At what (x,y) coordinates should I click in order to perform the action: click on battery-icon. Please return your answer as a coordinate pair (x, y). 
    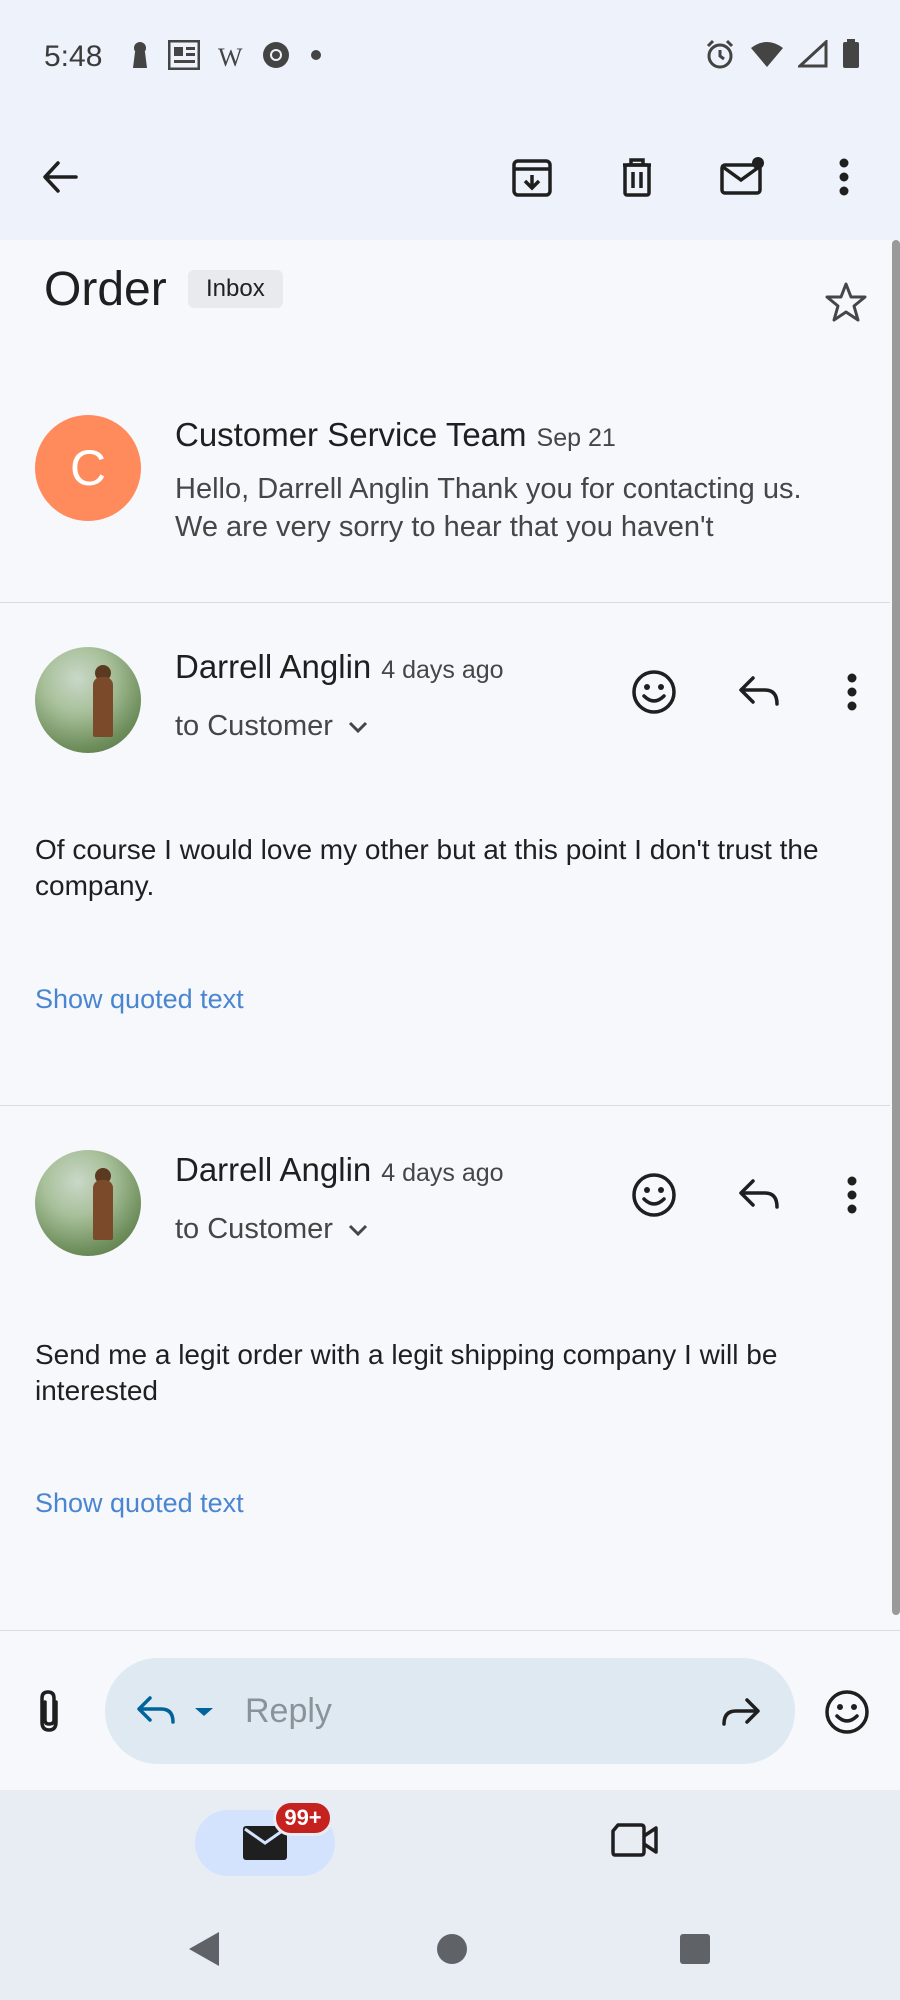
    Looking at the image, I should click on (851, 56).